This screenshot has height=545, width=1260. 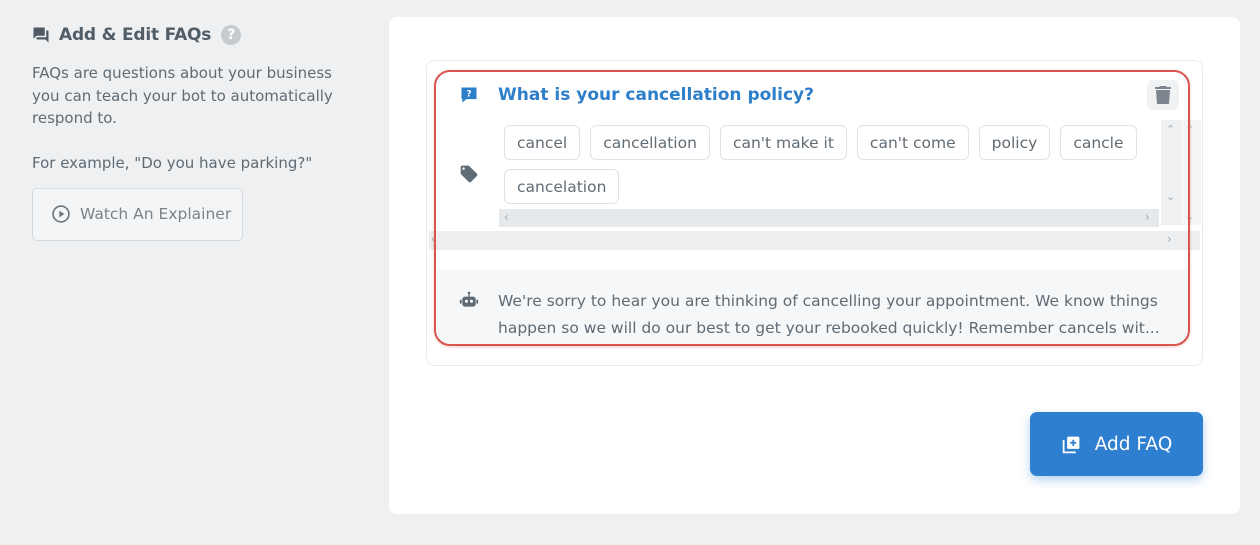 I want to click on add-faq-button: Add FAQ, so click(x=1116, y=444).